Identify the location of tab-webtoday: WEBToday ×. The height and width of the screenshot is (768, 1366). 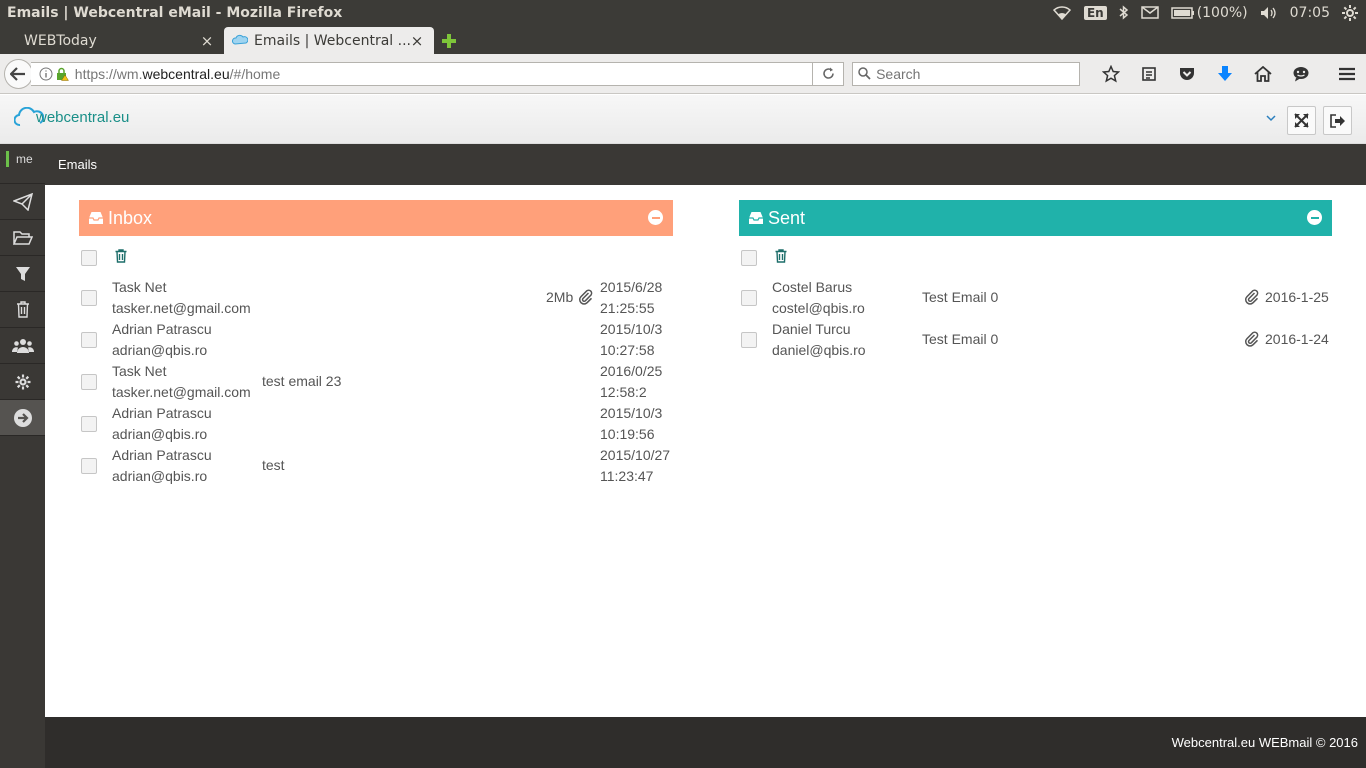
(112, 40).